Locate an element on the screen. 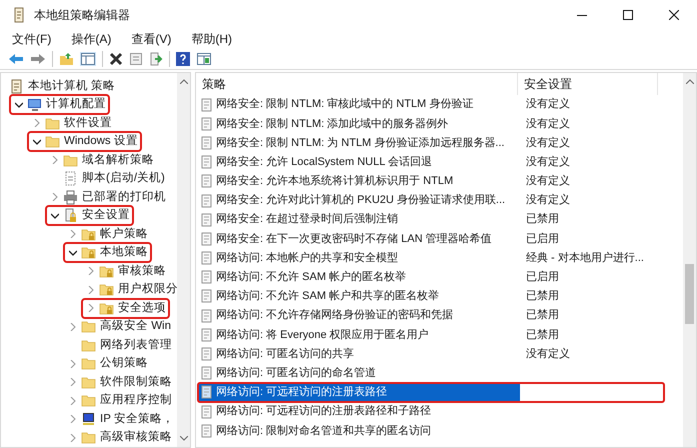  pane-icon is located at coordinates (88, 59).